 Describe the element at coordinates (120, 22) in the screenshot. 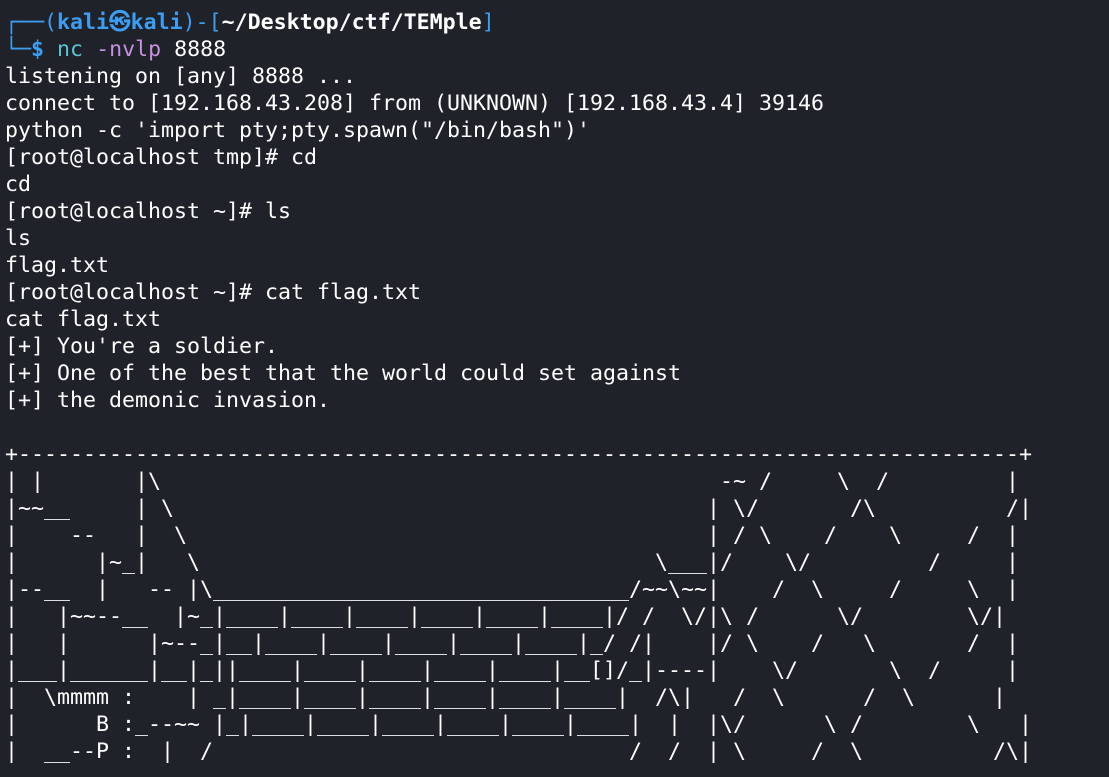

I see `skull-icon: ㉿` at that location.